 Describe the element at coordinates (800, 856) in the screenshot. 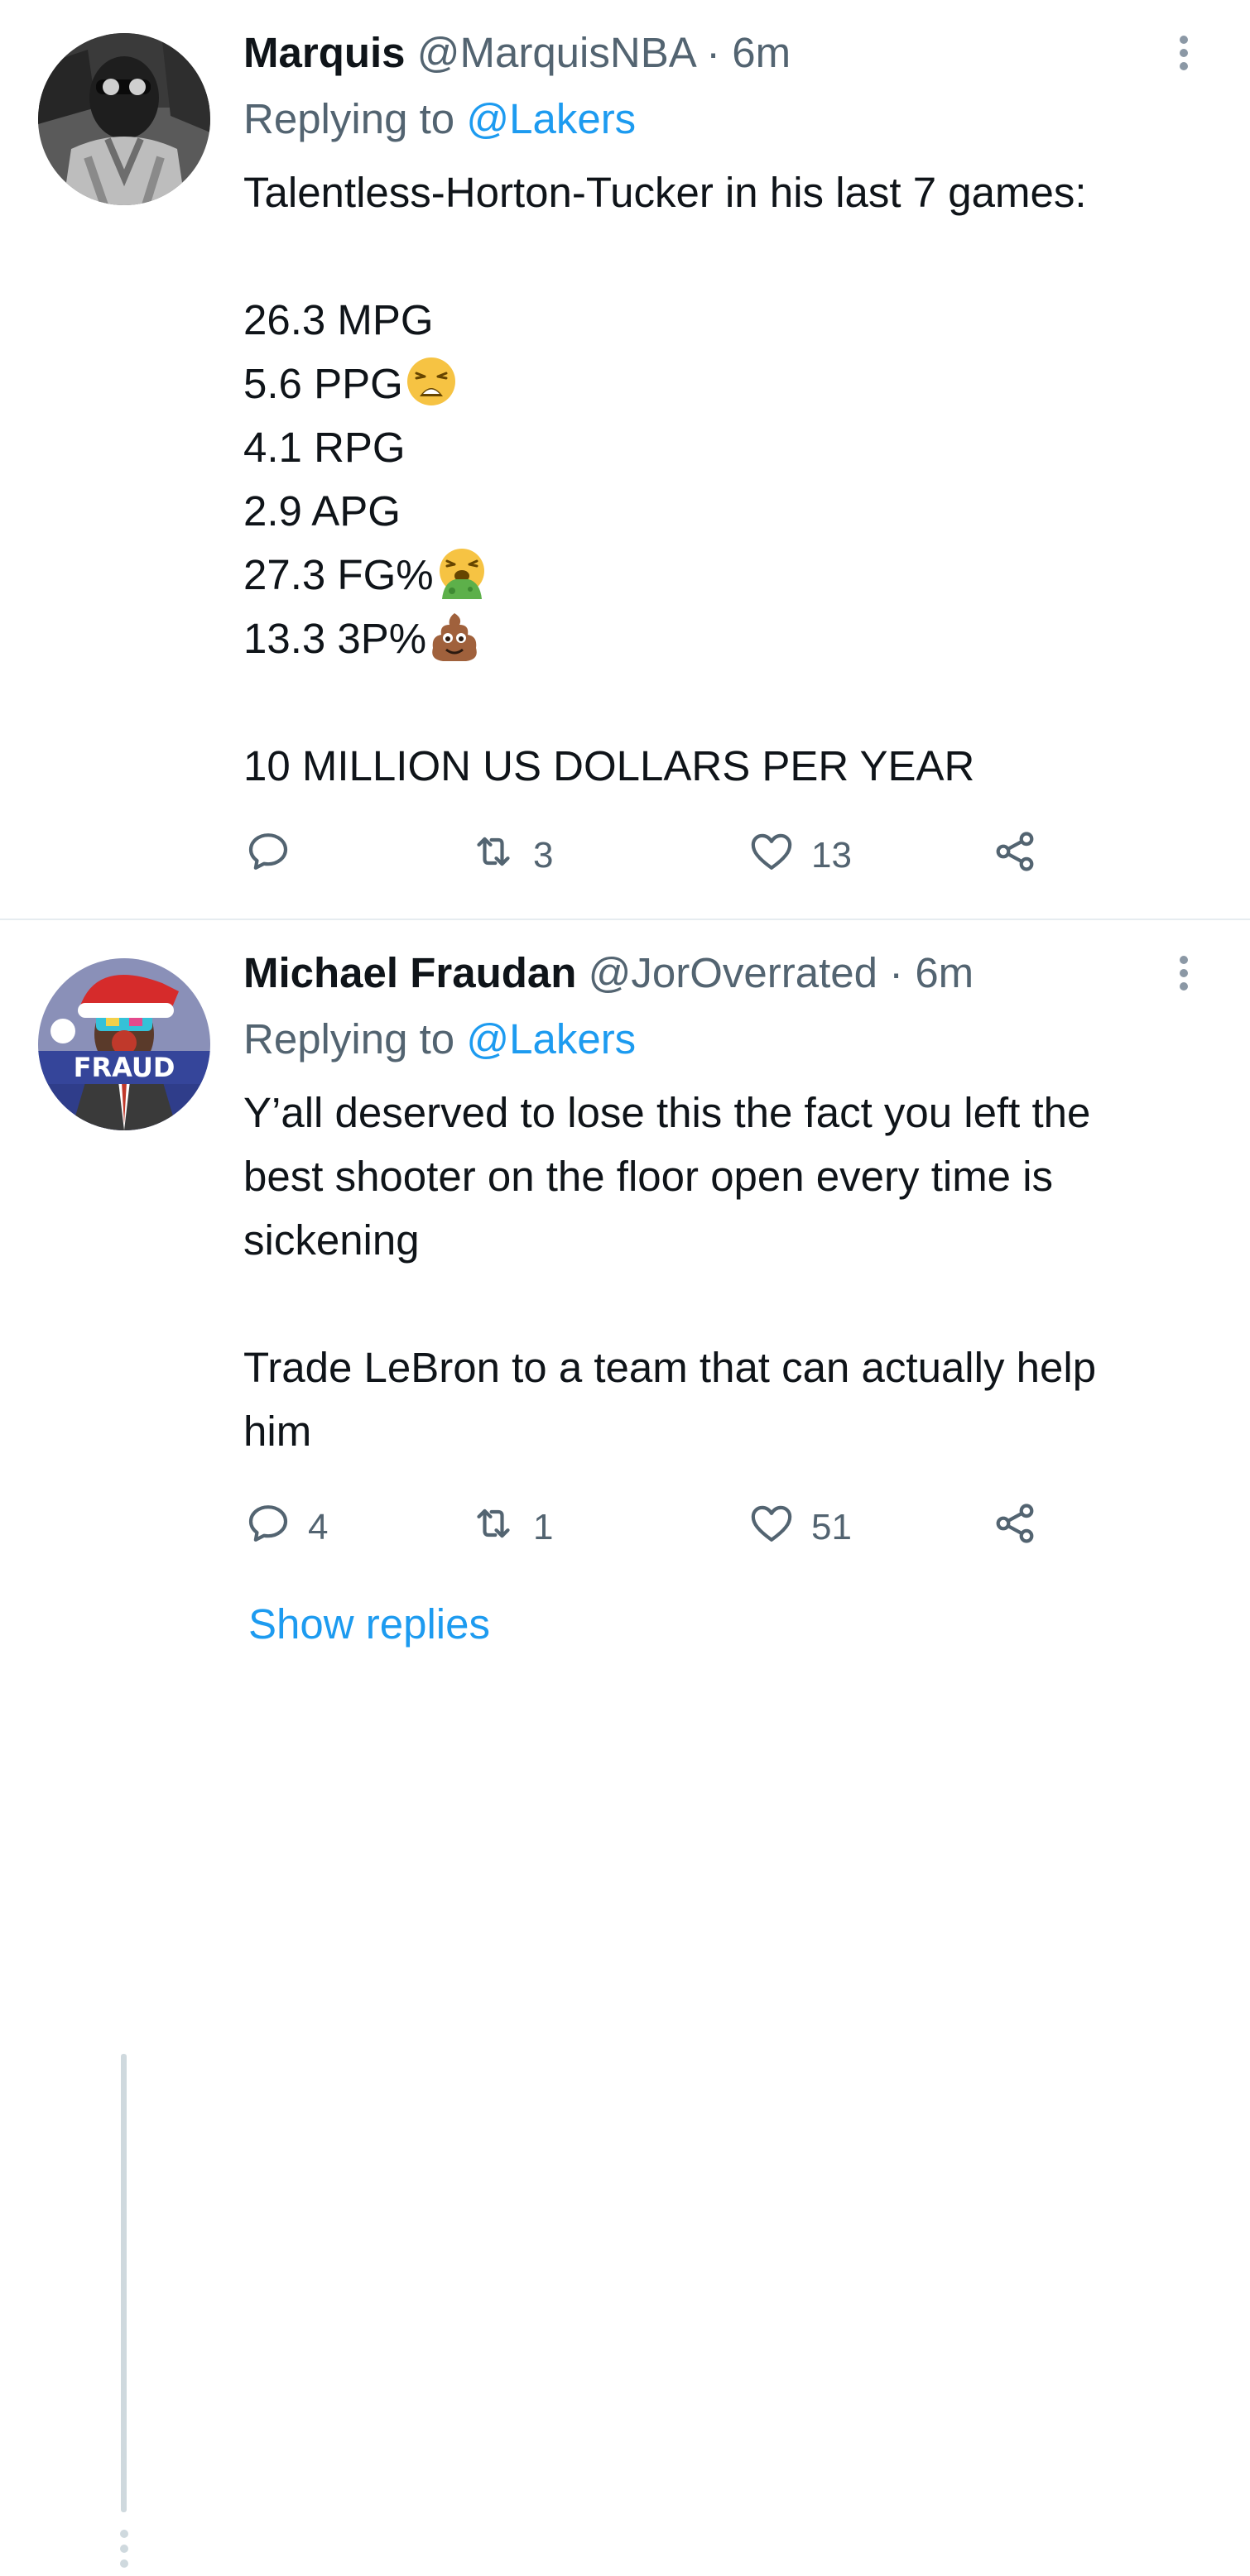

I see `like-button: 13` at that location.